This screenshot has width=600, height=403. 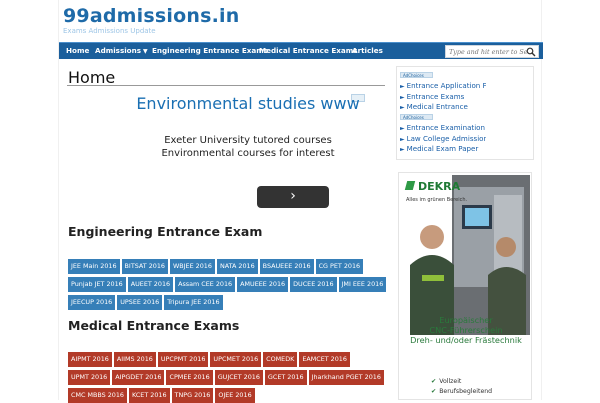 What do you see at coordinates (193, 302) in the screenshot?
I see `exam-tag: Tripura JEE 2016` at bounding box center [193, 302].